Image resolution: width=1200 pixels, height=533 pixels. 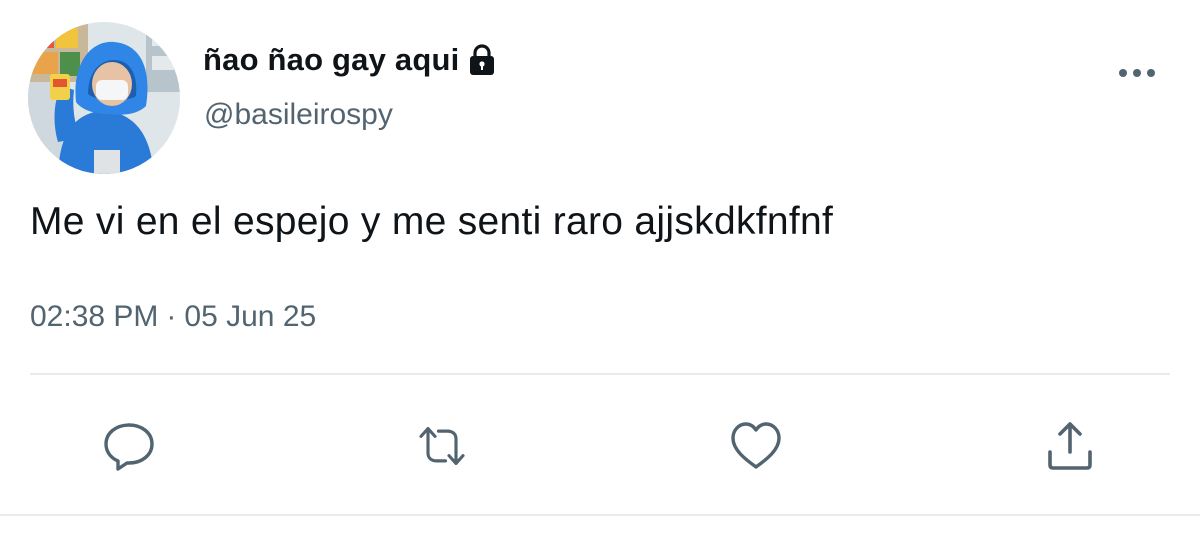 I want to click on tweet-timestamp: 02:38 PM · 05 Jun 25, so click(x=173, y=317).